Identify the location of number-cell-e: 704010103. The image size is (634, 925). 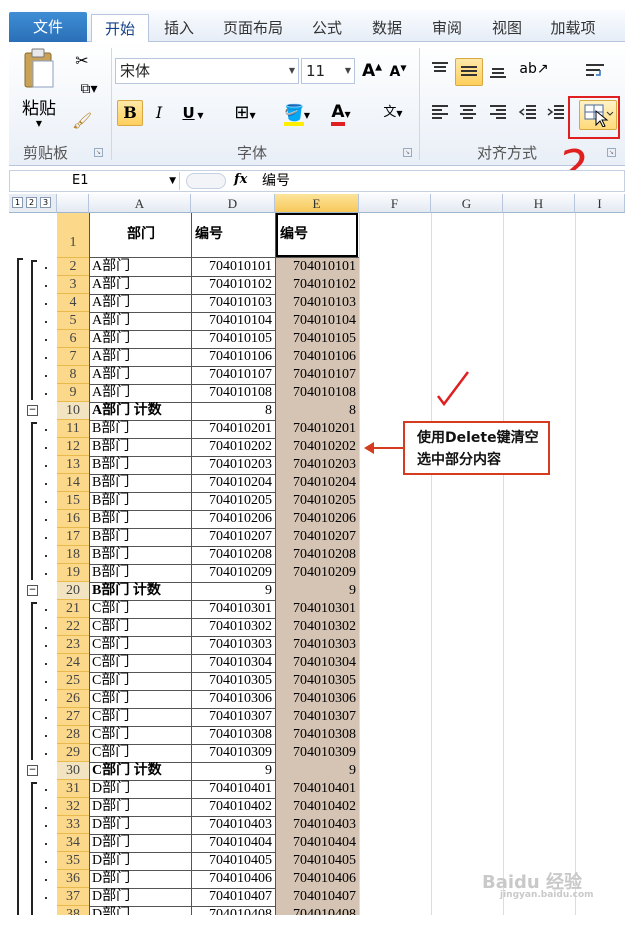
(316, 303).